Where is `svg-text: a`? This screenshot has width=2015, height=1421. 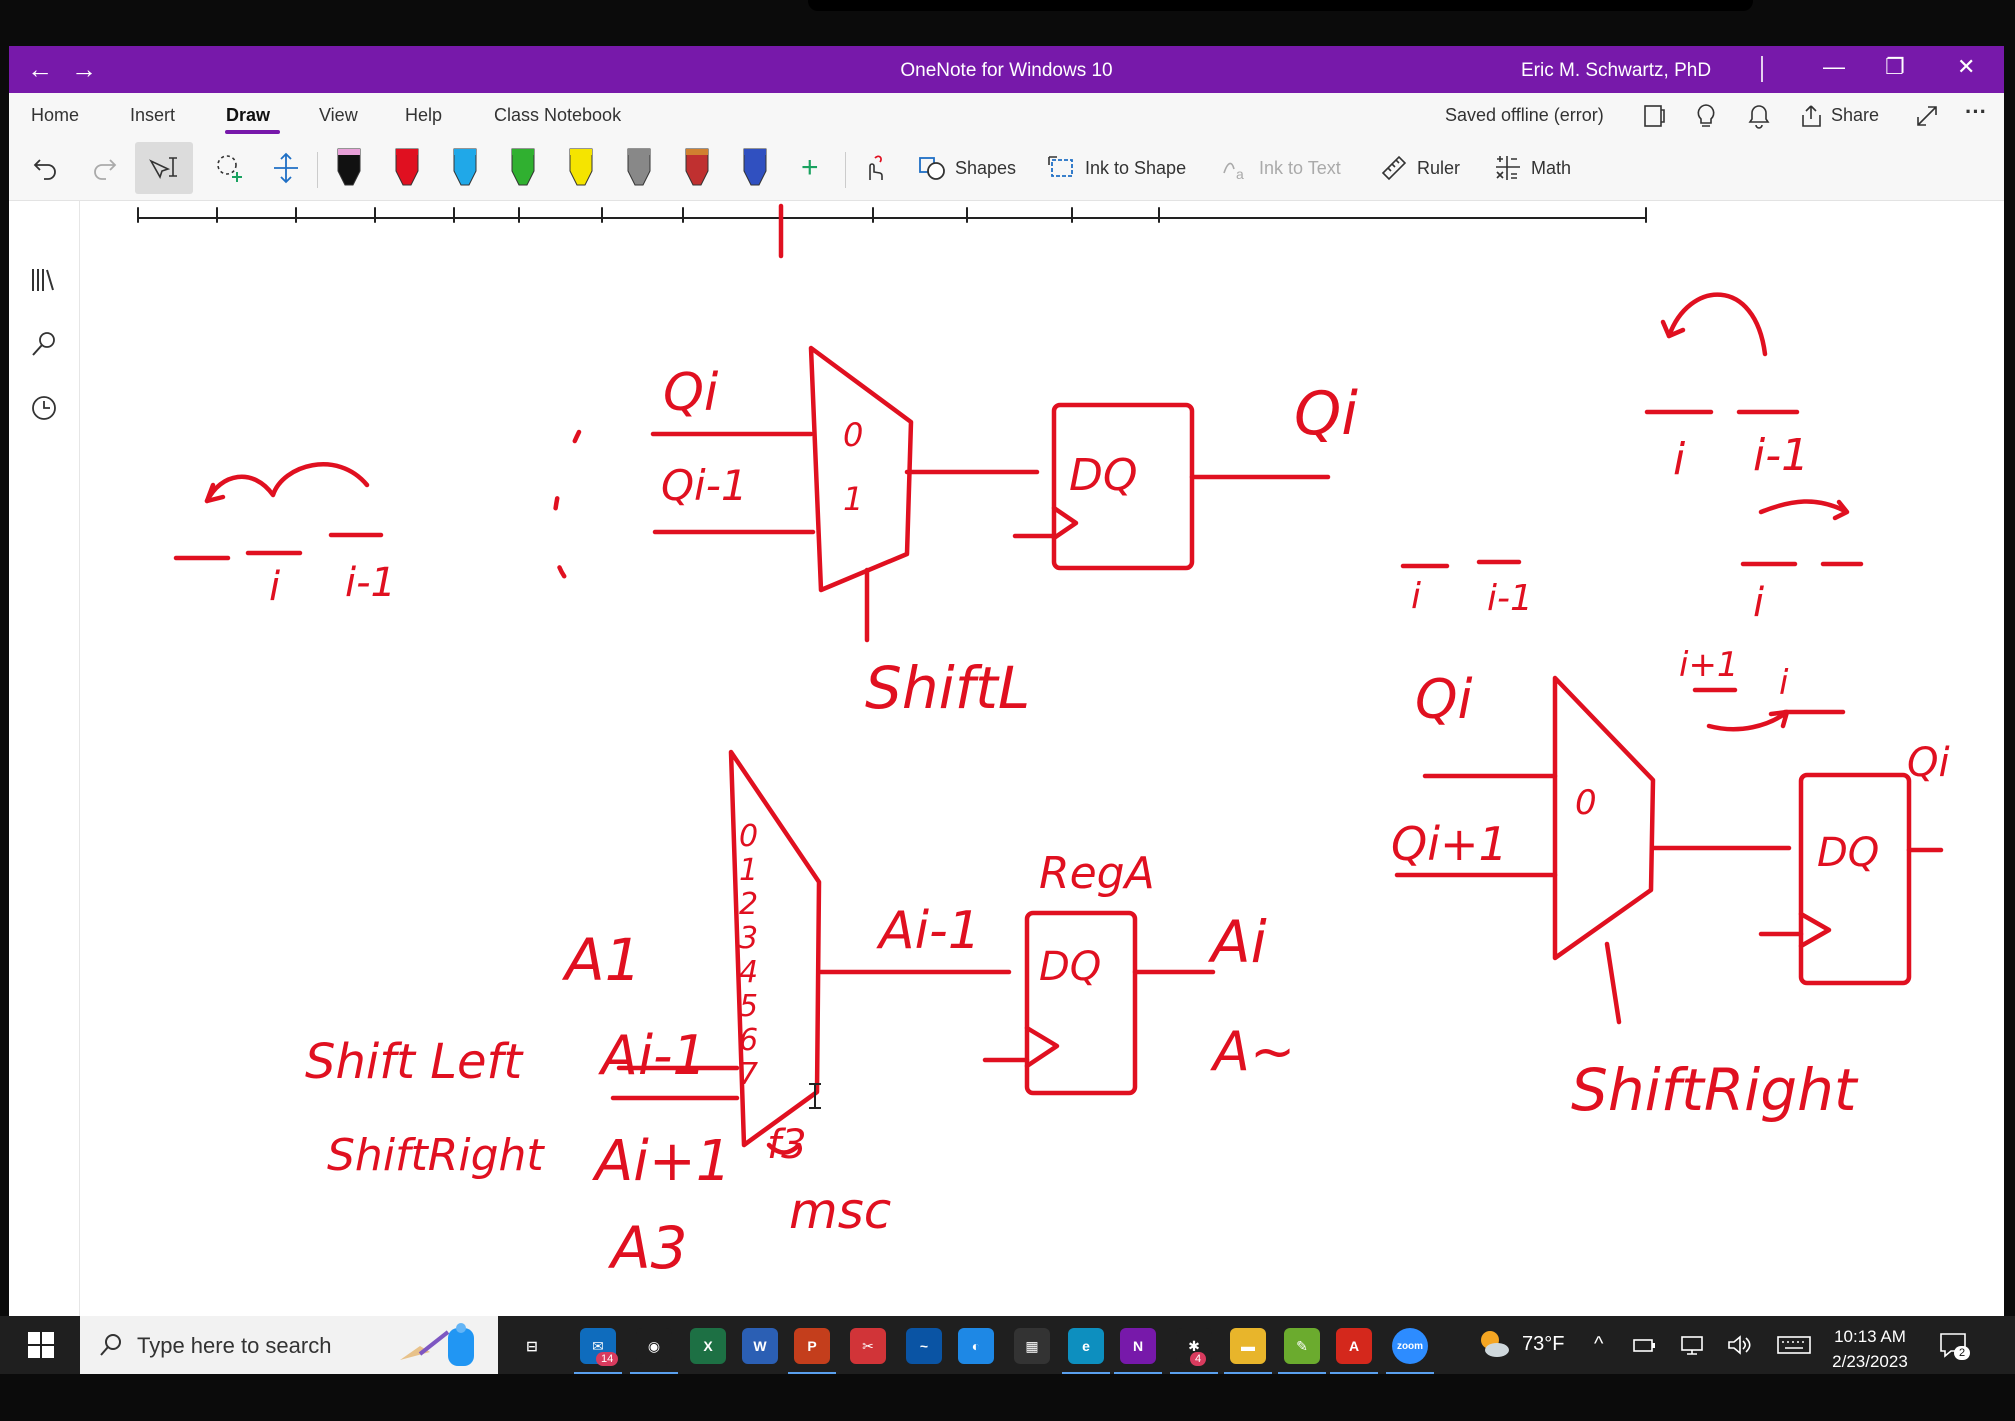 svg-text: a is located at coordinates (1240, 174).